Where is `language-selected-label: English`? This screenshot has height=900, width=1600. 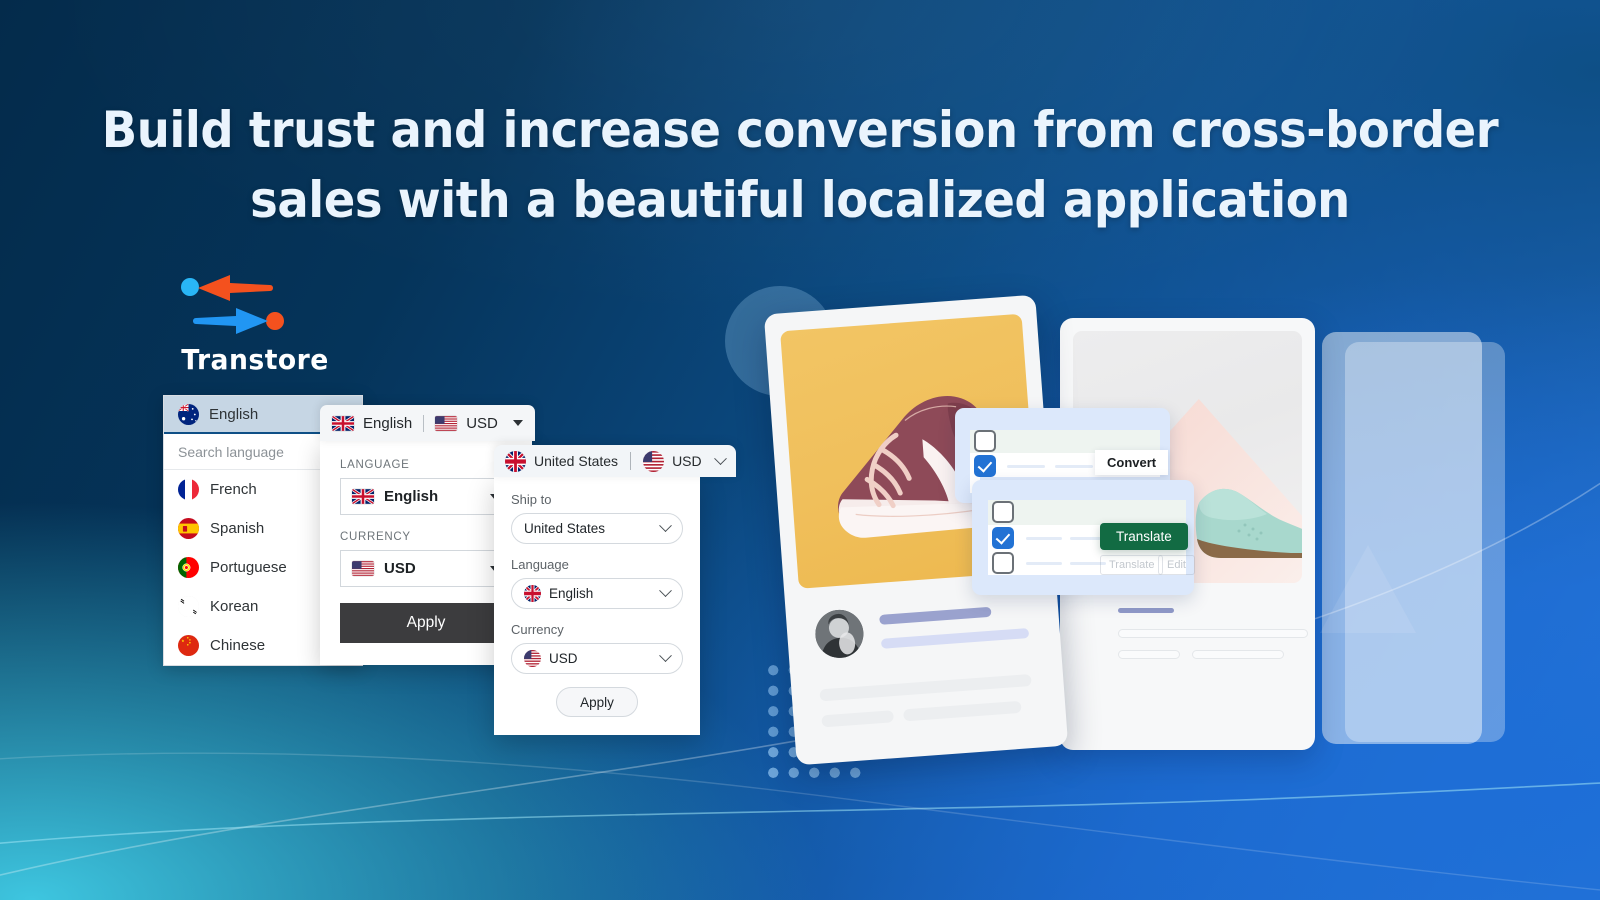
language-selected-label: English is located at coordinates (234, 414).